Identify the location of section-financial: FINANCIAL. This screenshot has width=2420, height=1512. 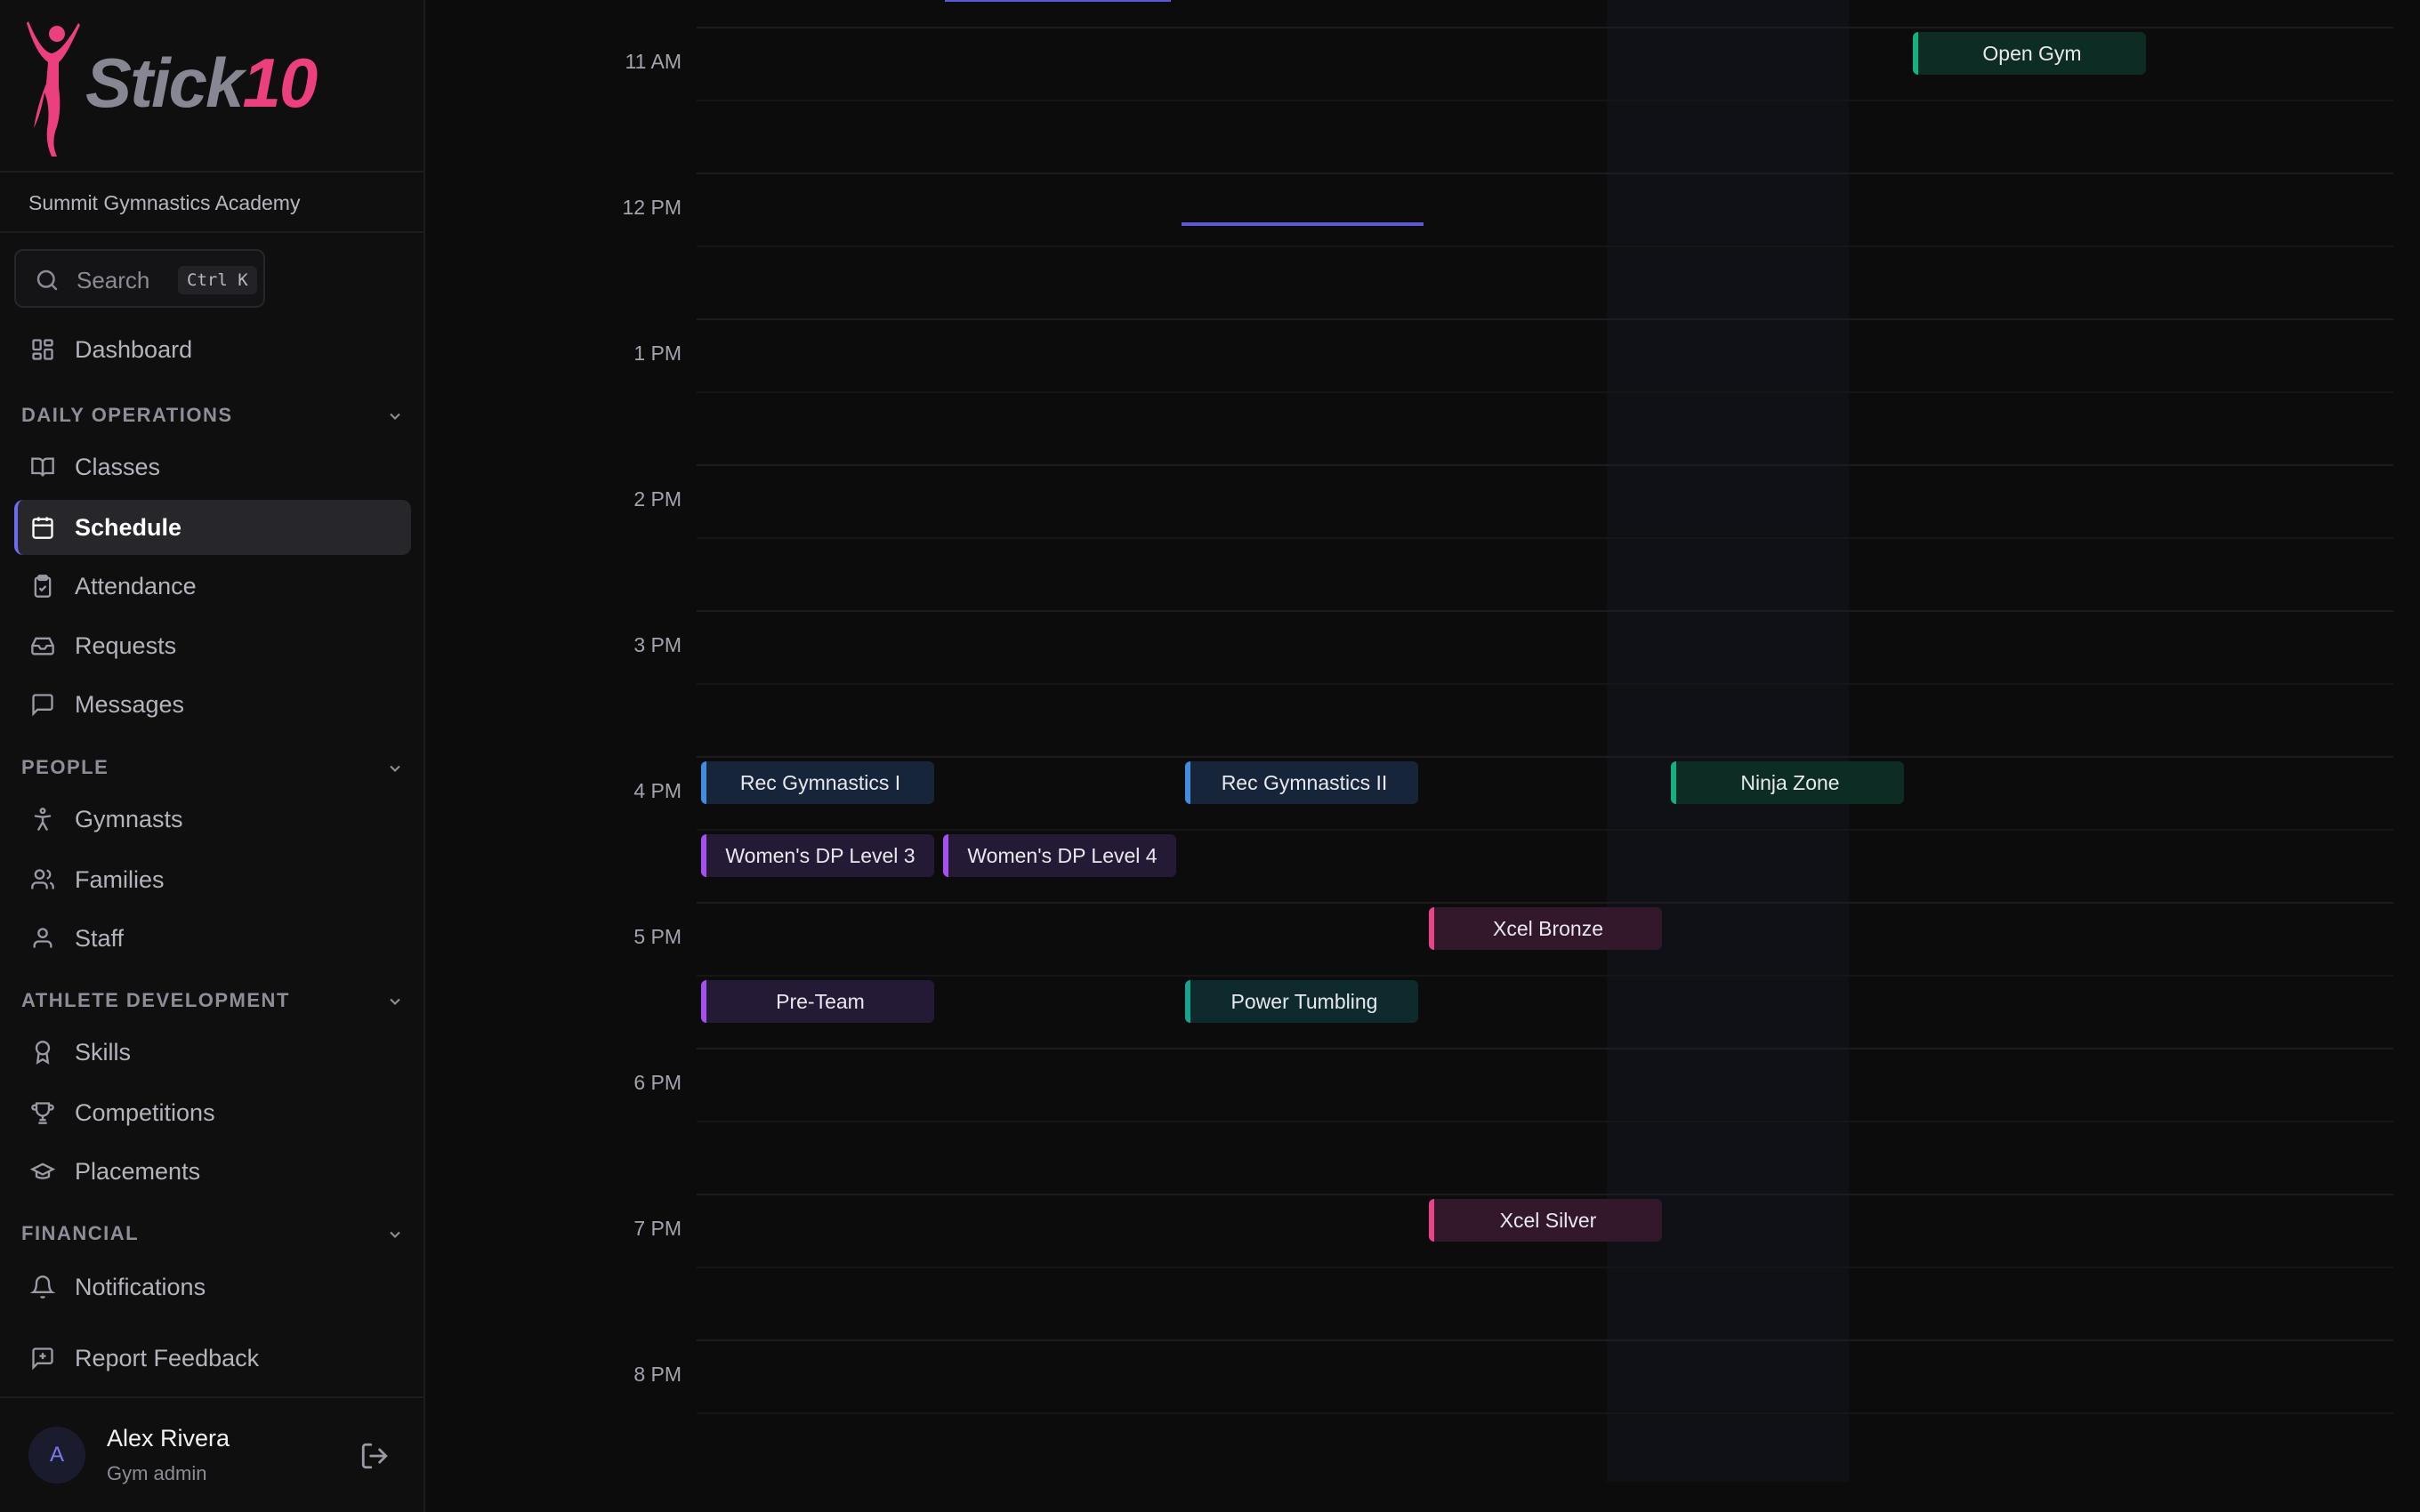
(212, 1233).